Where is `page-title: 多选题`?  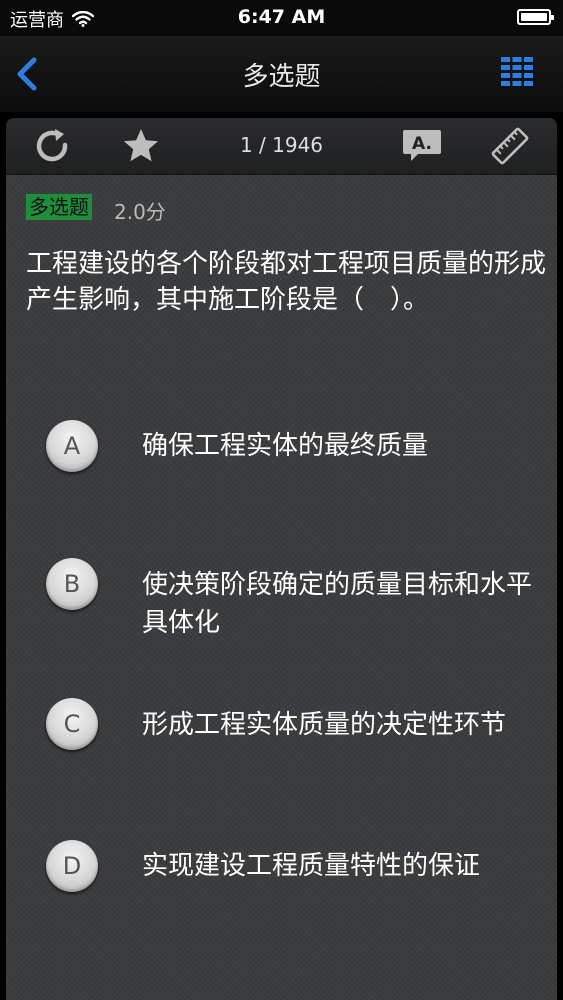 page-title: 多选题 is located at coordinates (281, 77).